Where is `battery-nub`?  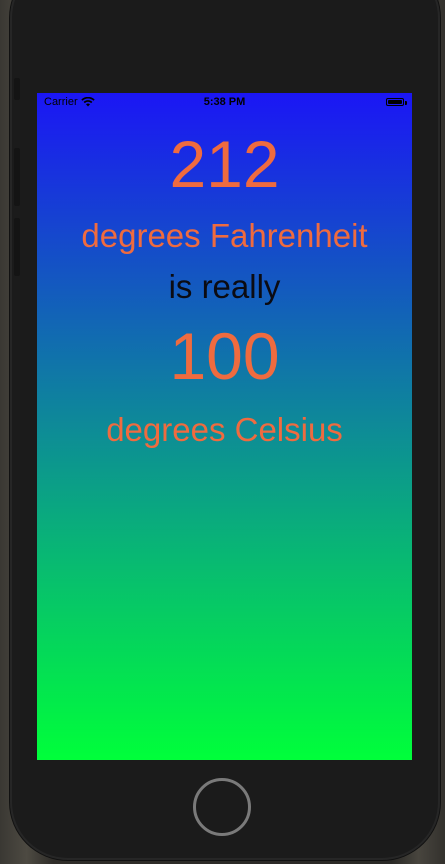
battery-nub is located at coordinates (406, 103).